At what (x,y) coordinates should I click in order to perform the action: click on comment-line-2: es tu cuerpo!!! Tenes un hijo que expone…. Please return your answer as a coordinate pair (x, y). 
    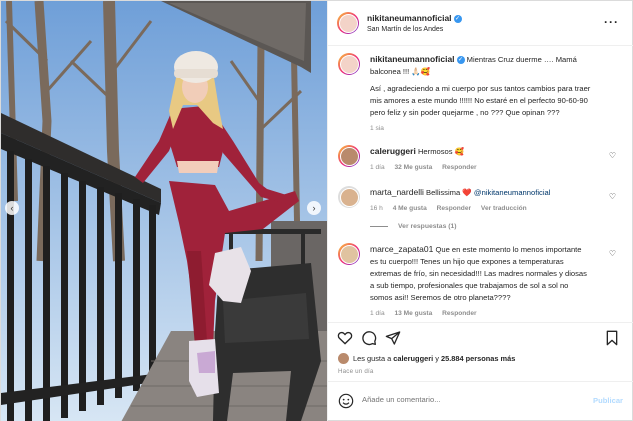
    Looking at the image, I should click on (467, 261).